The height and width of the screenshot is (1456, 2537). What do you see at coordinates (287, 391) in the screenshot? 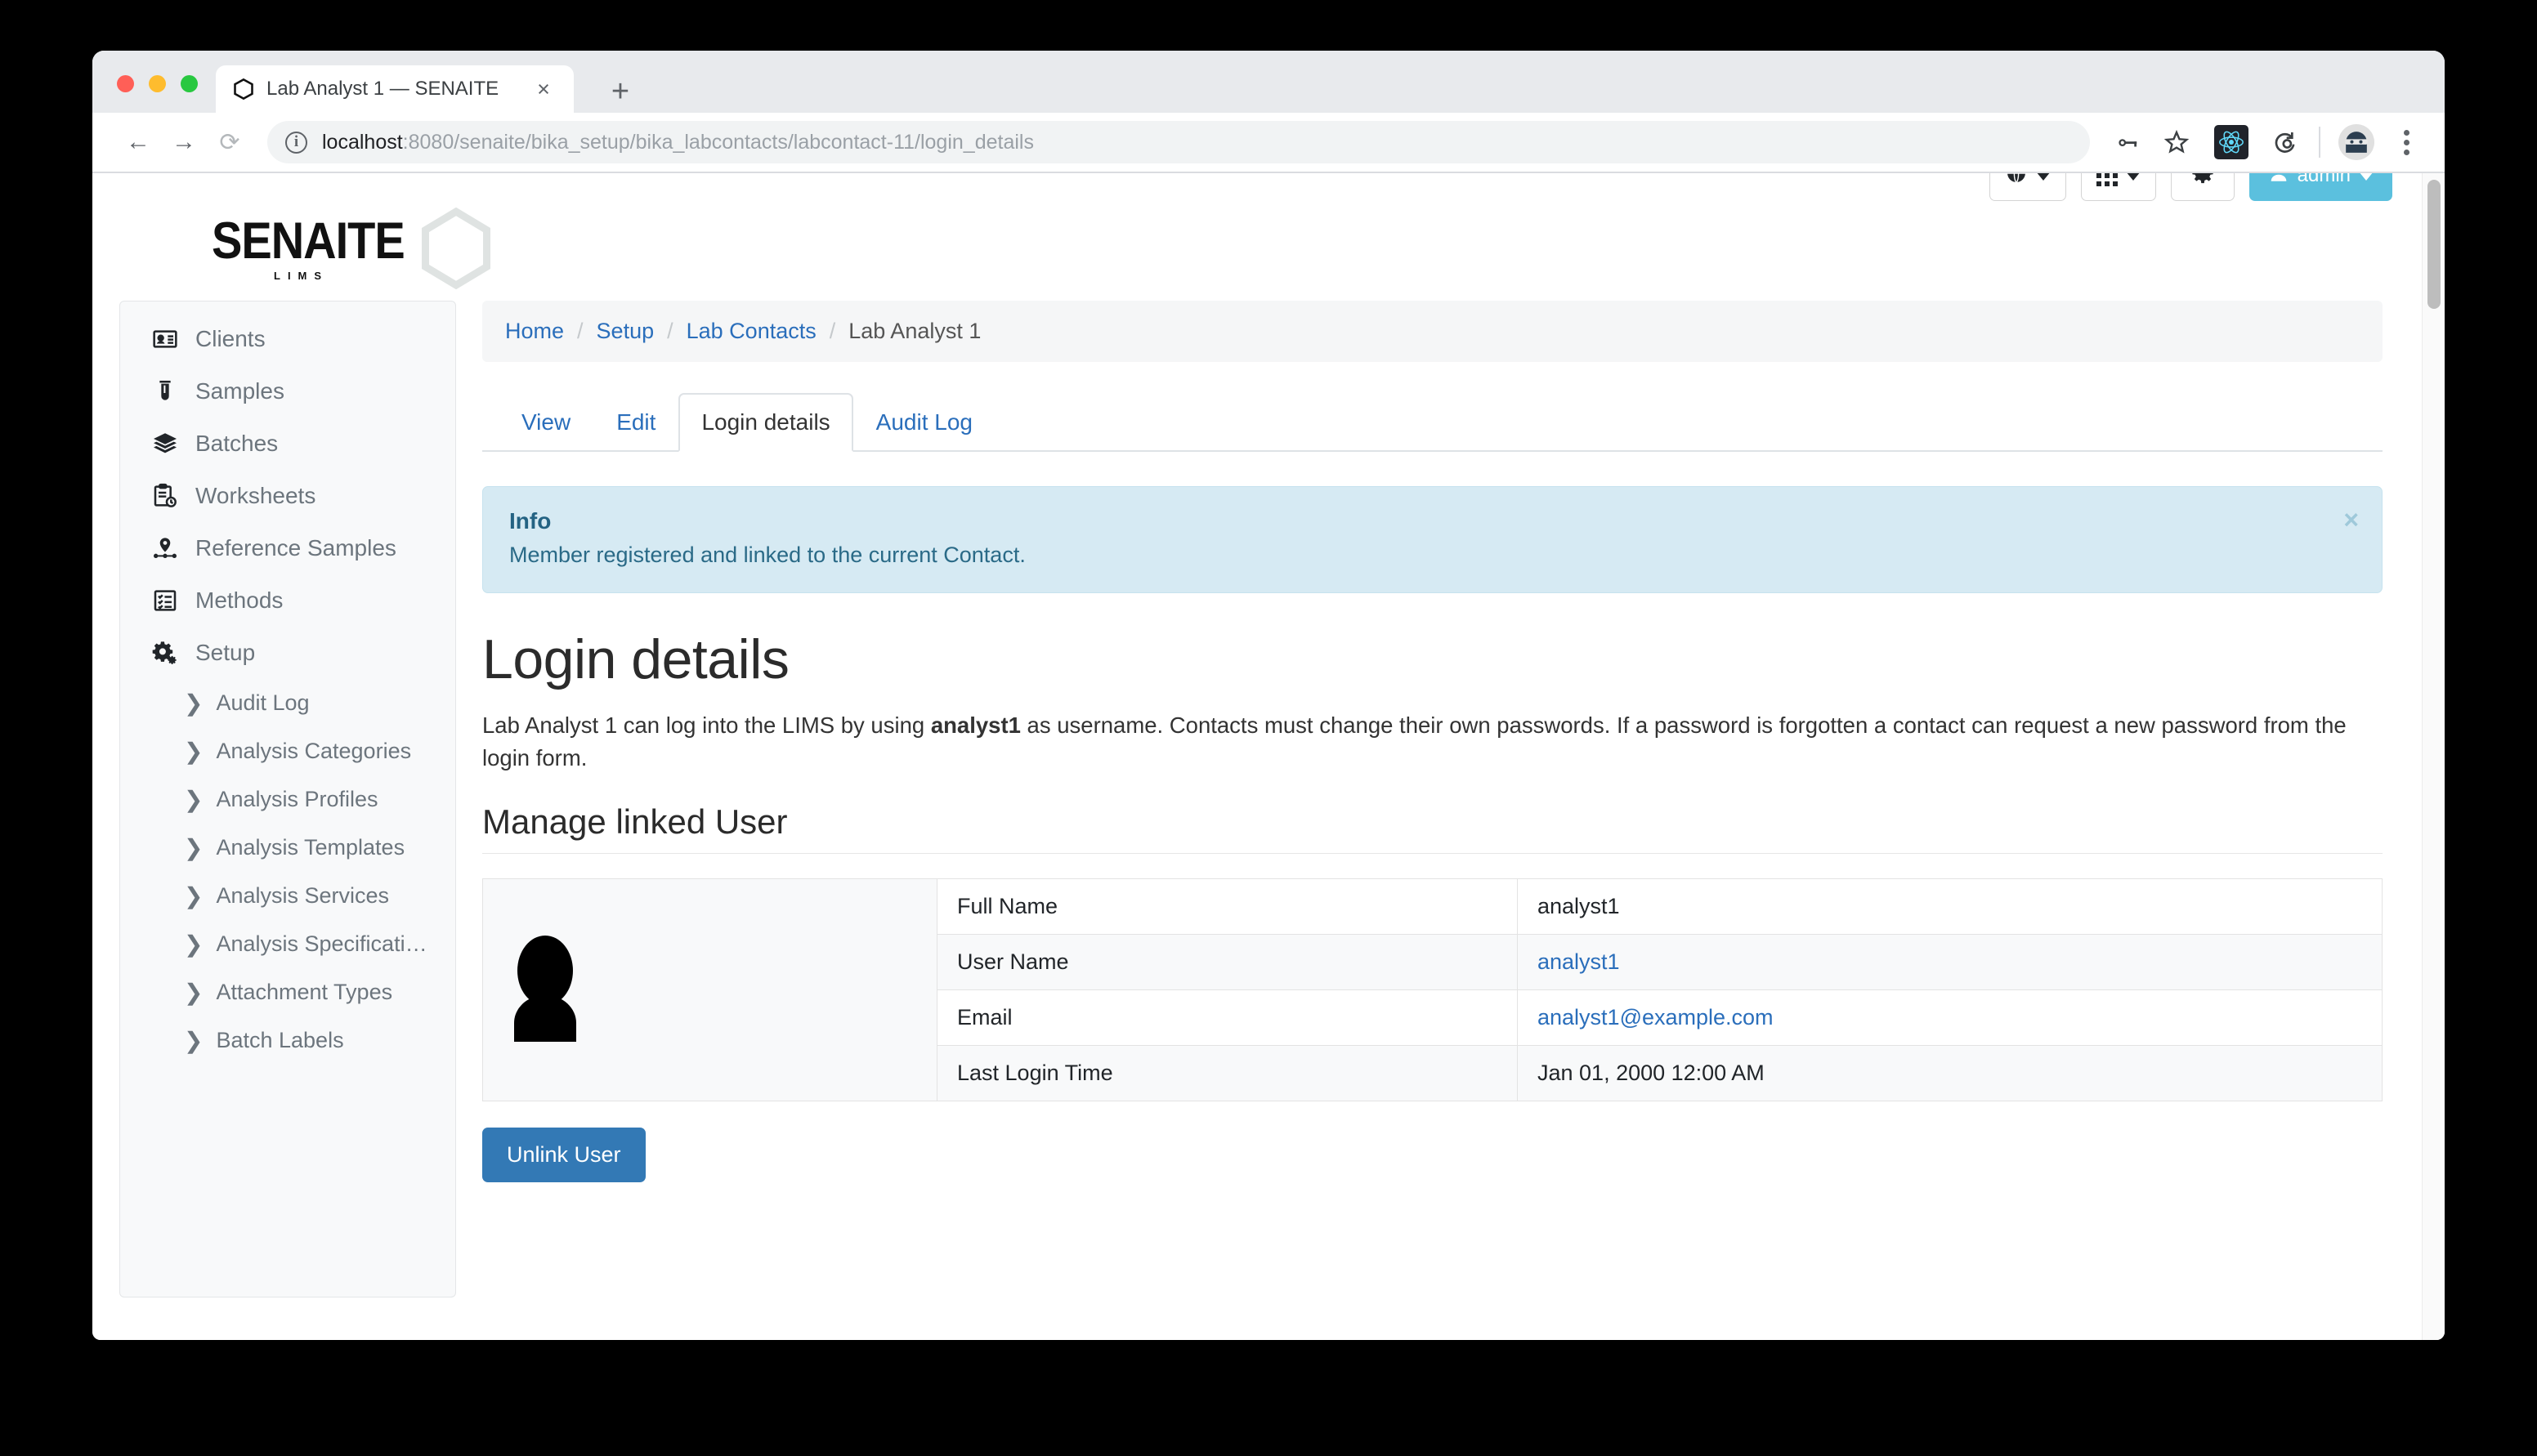
I see `sidebar-item-samples: Samples` at bounding box center [287, 391].